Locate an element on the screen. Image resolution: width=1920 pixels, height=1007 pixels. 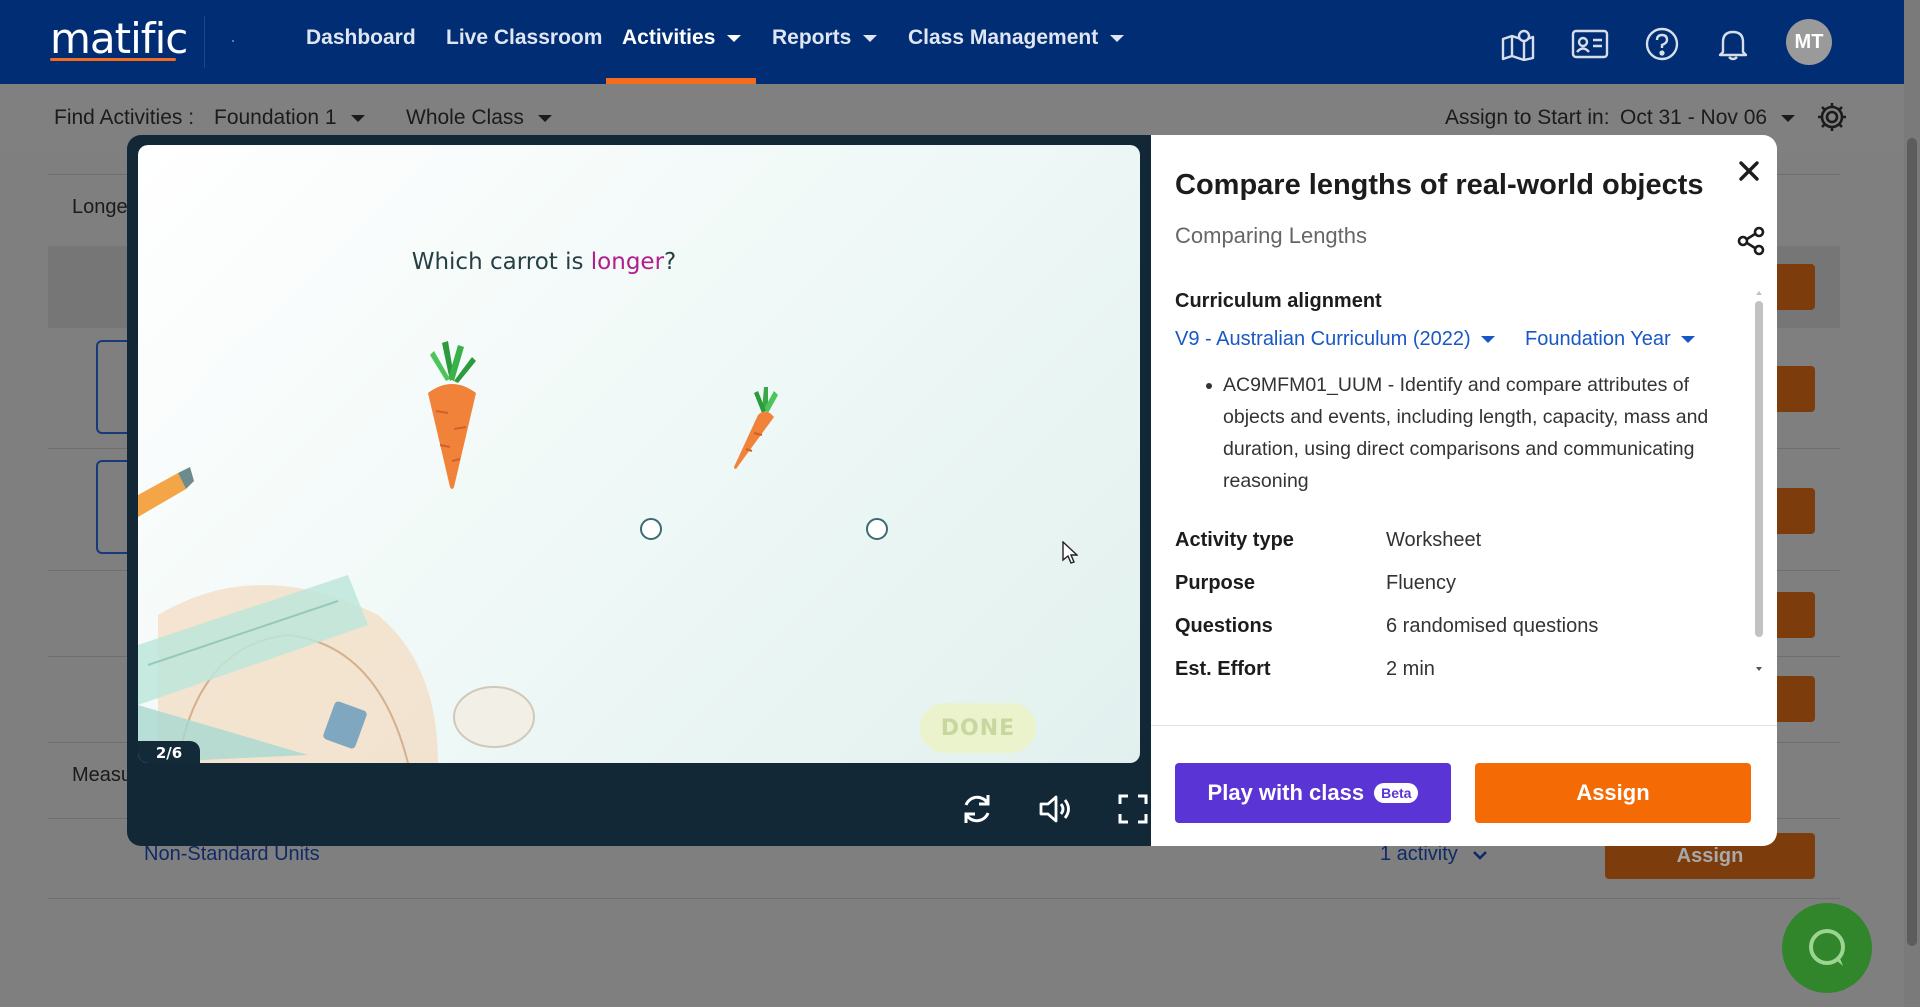
mouse-cursor-icon is located at coordinates (1070, 552).